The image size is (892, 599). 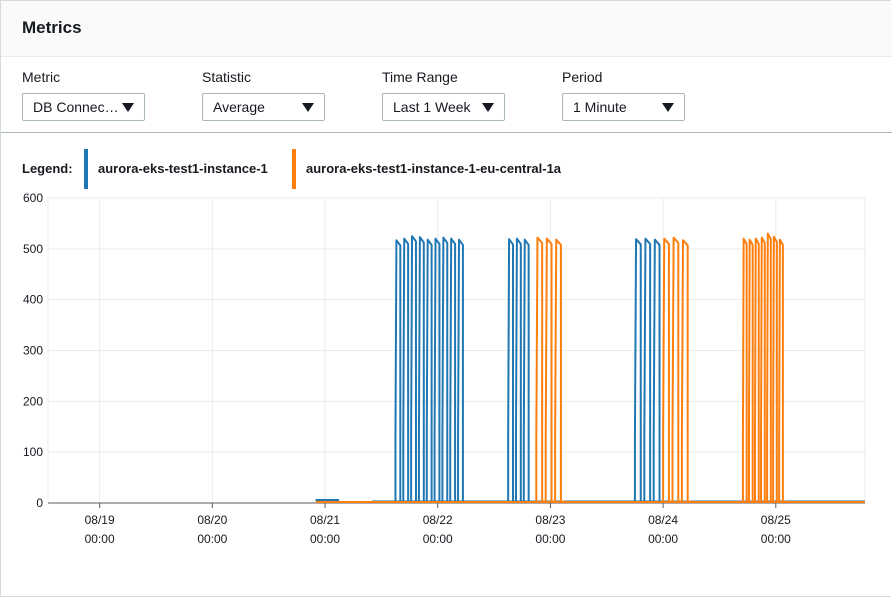 I want to click on x-tick-date: 08/22, so click(x=438, y=520).